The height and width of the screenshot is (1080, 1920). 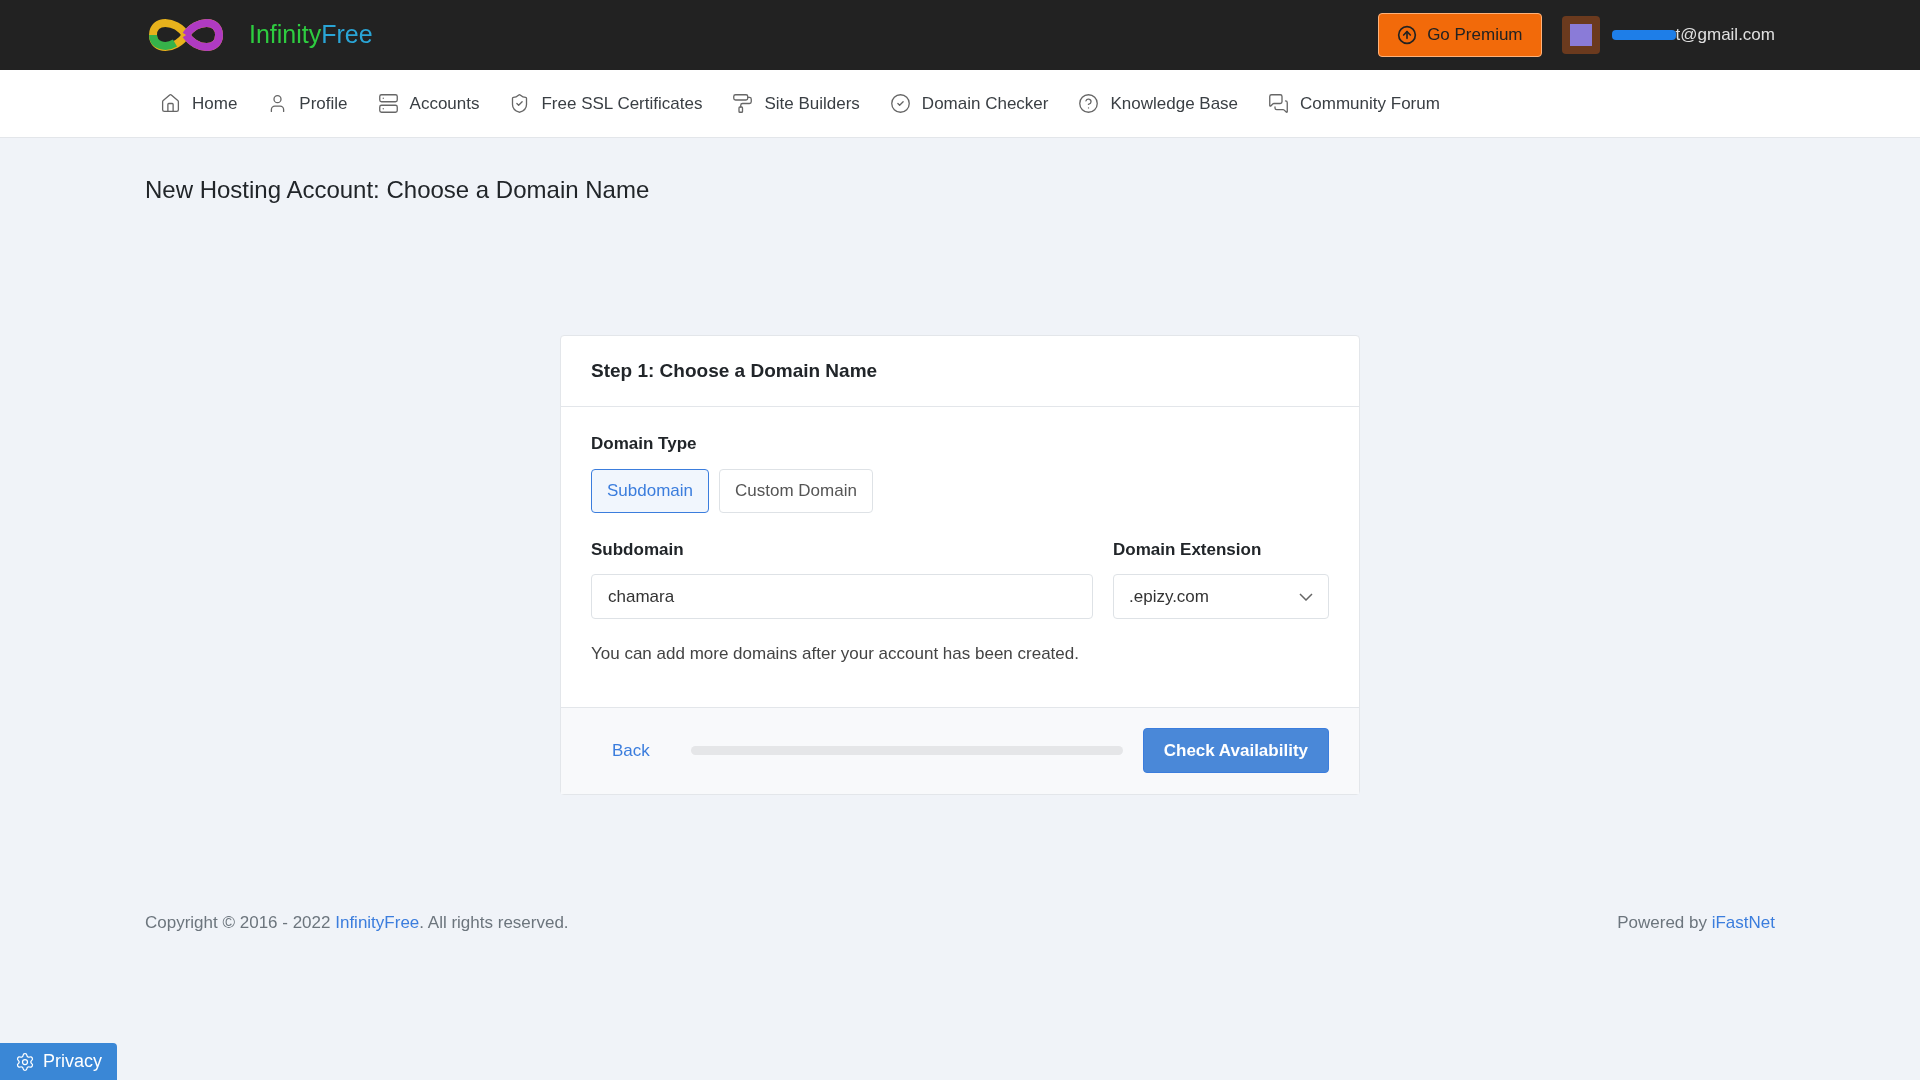 I want to click on nav-link: Home, so click(x=199, y=103).